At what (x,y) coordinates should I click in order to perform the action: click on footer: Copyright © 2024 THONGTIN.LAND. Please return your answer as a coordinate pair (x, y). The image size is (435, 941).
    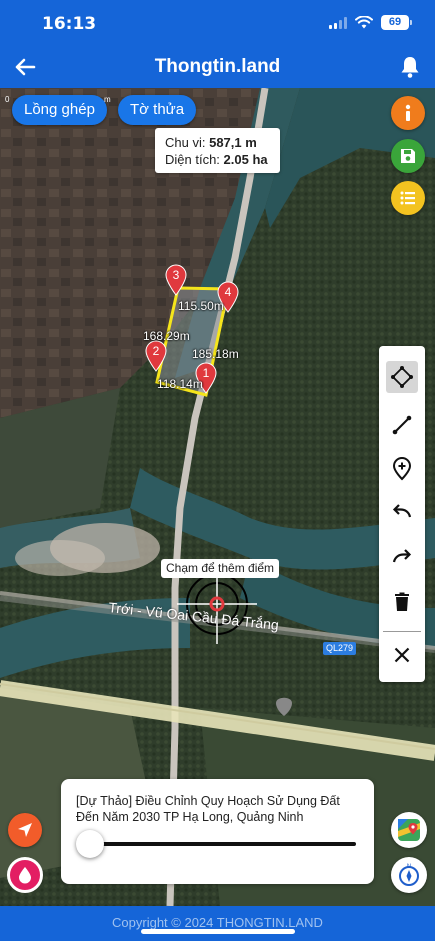
    Looking at the image, I should click on (217, 923).